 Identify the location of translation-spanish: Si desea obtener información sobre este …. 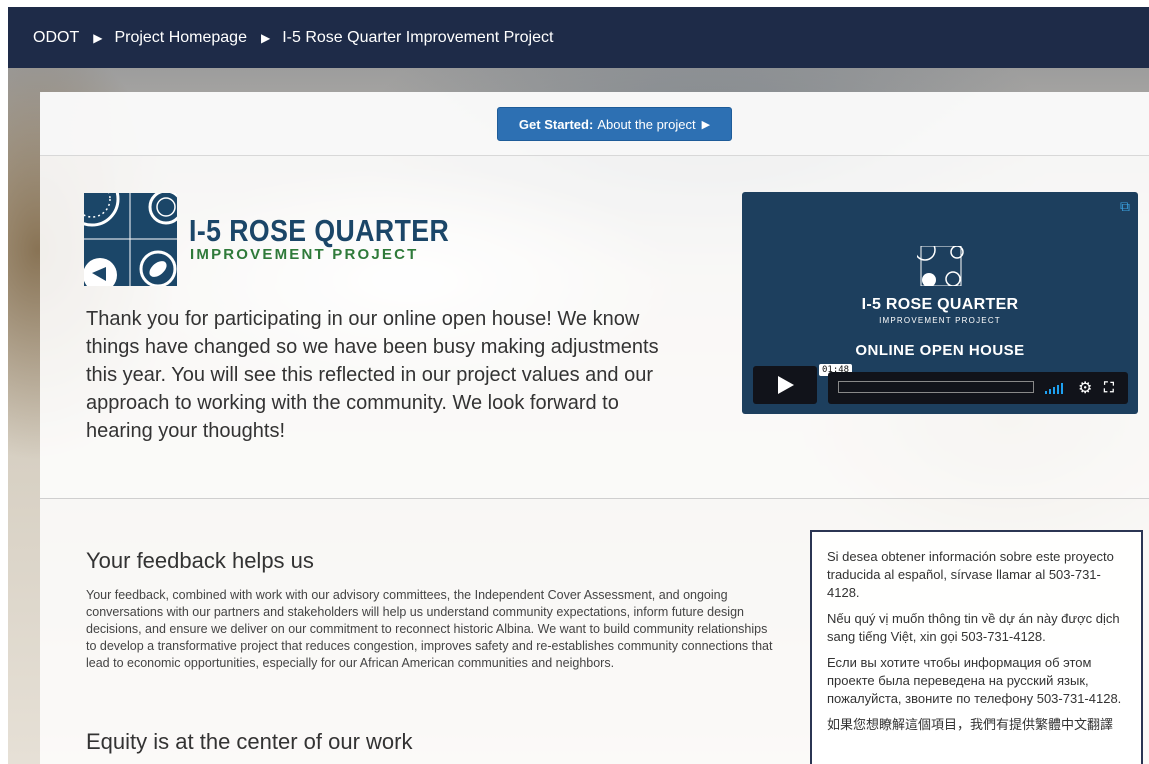
(970, 574).